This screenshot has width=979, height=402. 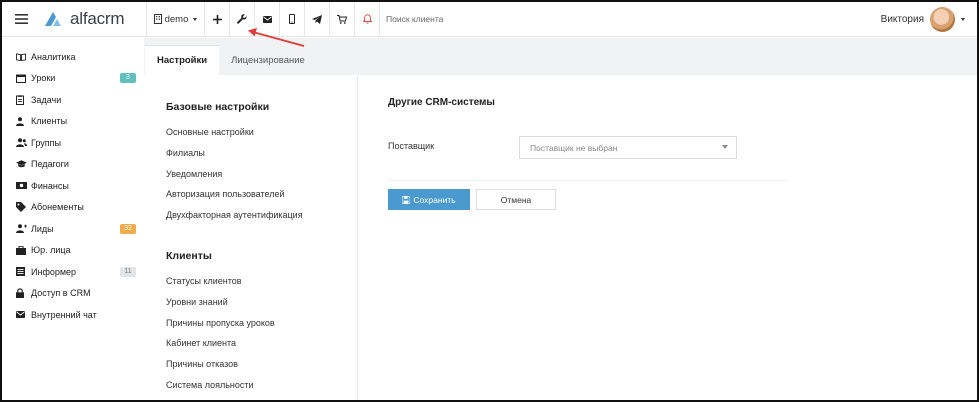 I want to click on user-name: Виктория, so click(x=902, y=19).